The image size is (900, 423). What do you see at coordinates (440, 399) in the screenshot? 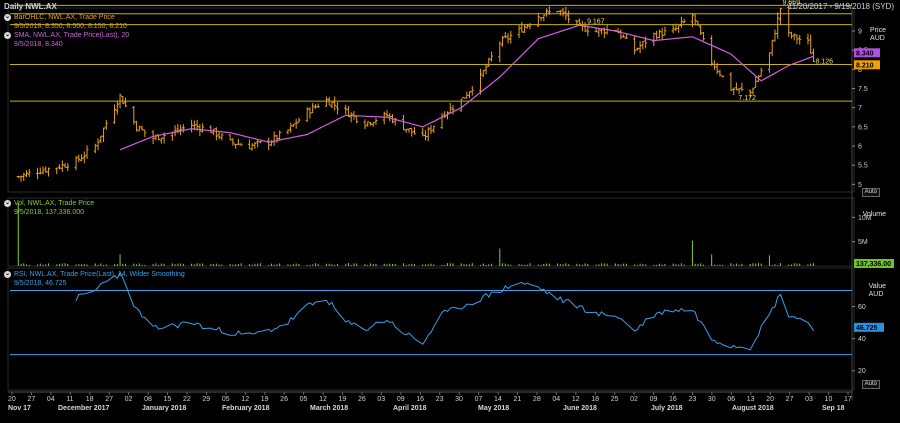
I see `x-tick-label: 23` at bounding box center [440, 399].